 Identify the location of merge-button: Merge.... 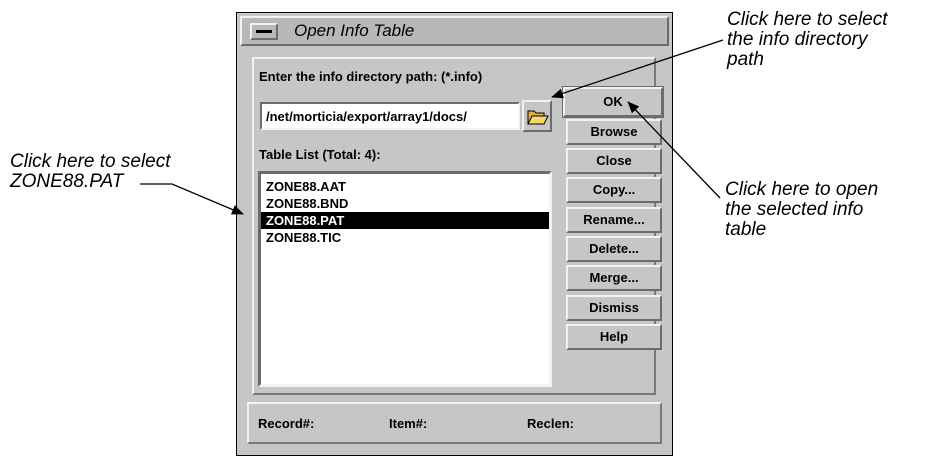
(614, 278).